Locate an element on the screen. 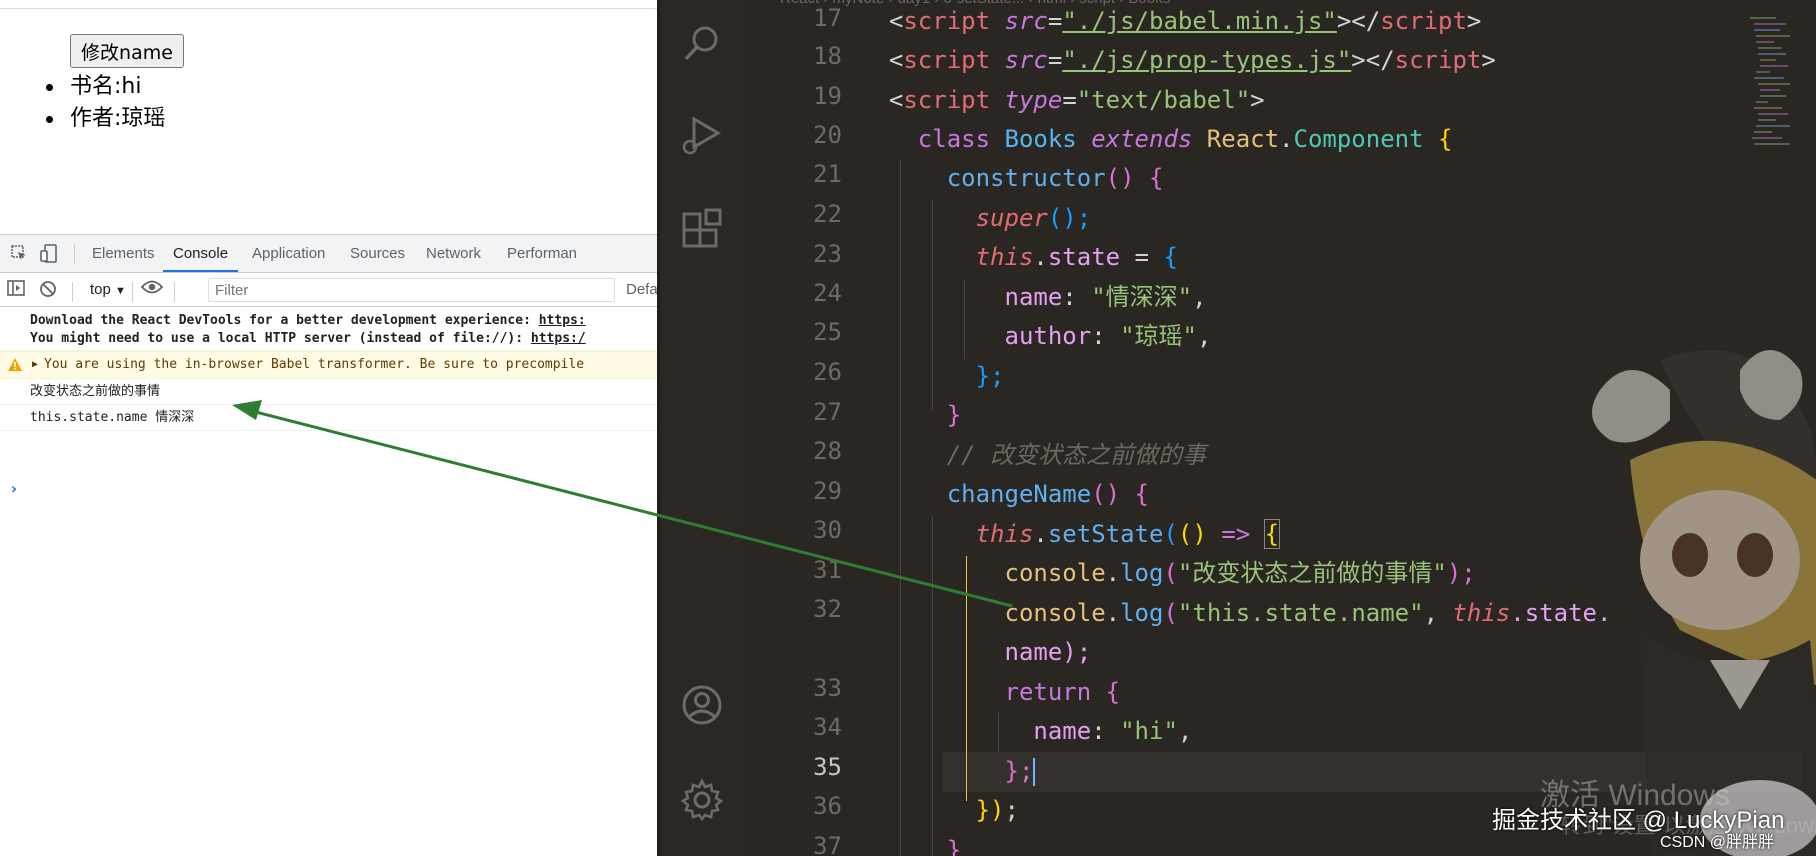 This screenshot has height=856, width=1816. code-line-23: this.state = { is located at coordinates (1076, 257).